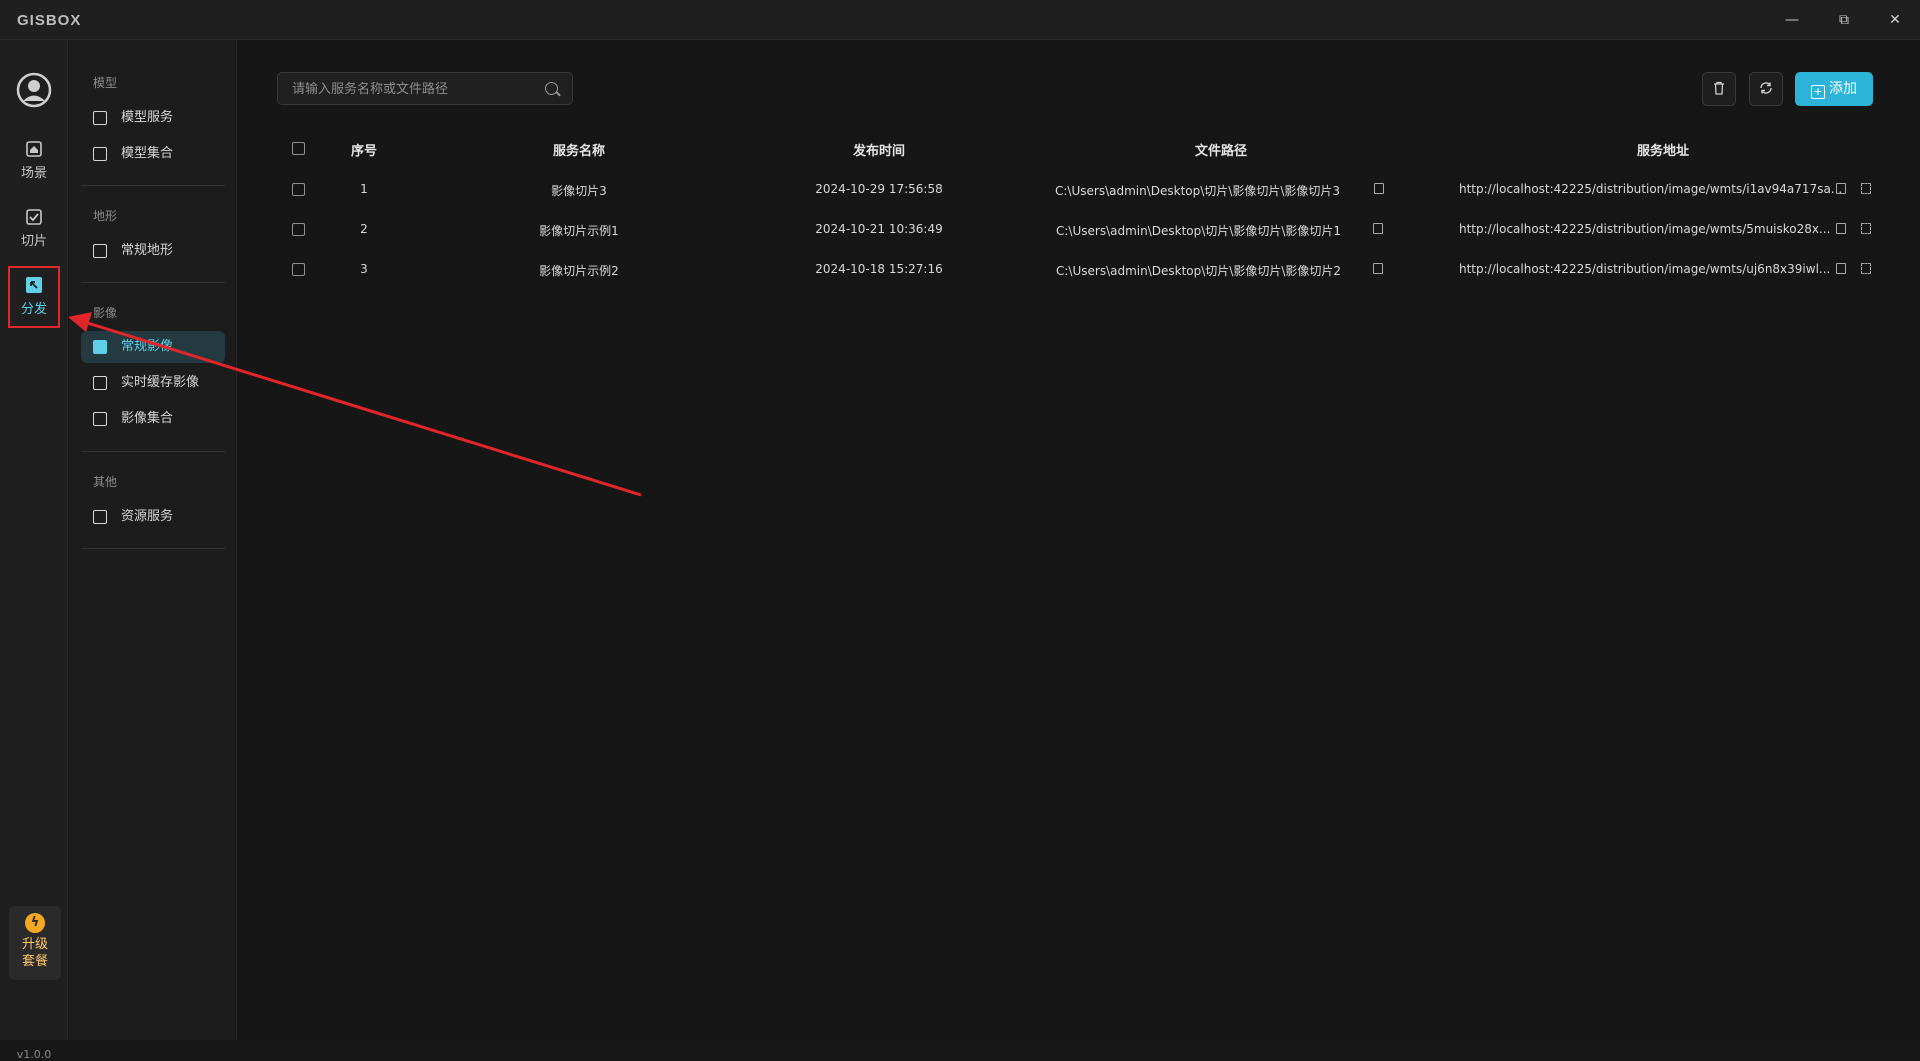 The width and height of the screenshot is (1920, 1061). What do you see at coordinates (364, 151) in the screenshot?
I see `header-index: 序号` at bounding box center [364, 151].